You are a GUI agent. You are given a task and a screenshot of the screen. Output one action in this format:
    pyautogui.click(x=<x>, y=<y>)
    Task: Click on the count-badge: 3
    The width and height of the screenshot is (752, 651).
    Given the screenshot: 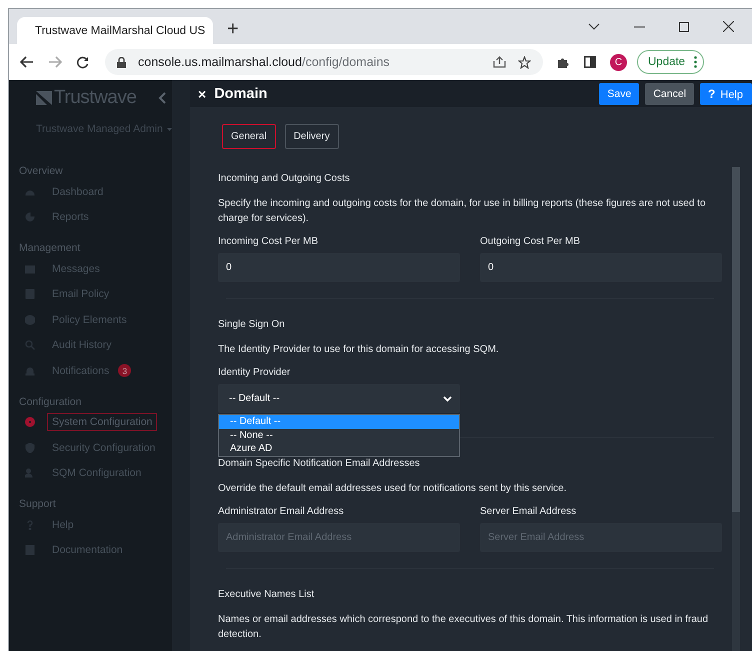 What is the action you would take?
    pyautogui.click(x=125, y=371)
    